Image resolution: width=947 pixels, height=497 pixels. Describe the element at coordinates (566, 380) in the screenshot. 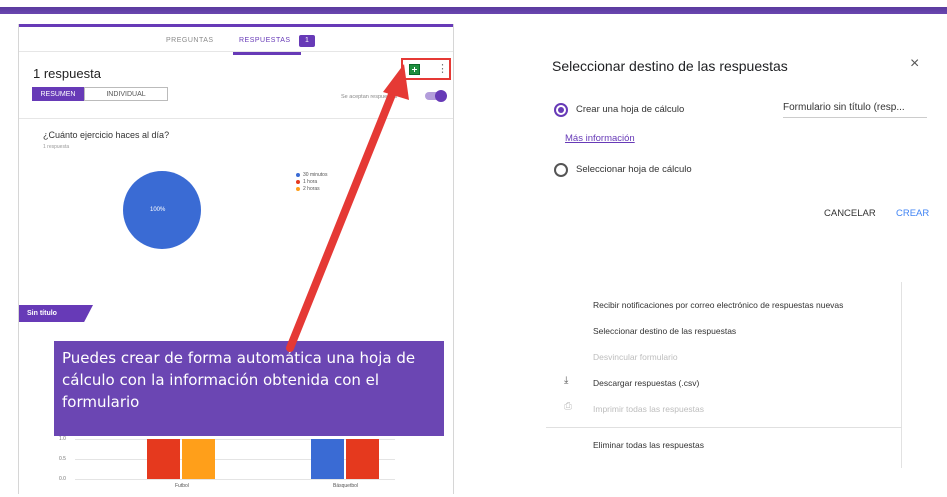

I see `download-icon: ⤓` at that location.